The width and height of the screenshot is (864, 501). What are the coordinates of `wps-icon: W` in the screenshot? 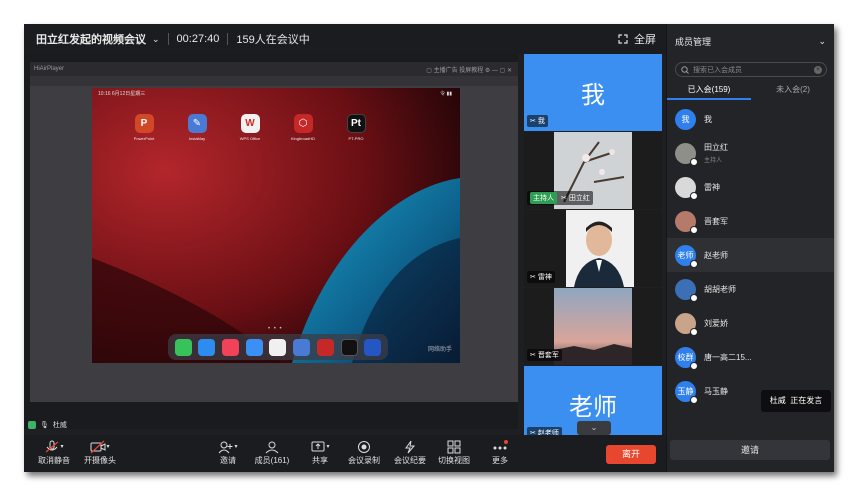 It's located at (250, 123).